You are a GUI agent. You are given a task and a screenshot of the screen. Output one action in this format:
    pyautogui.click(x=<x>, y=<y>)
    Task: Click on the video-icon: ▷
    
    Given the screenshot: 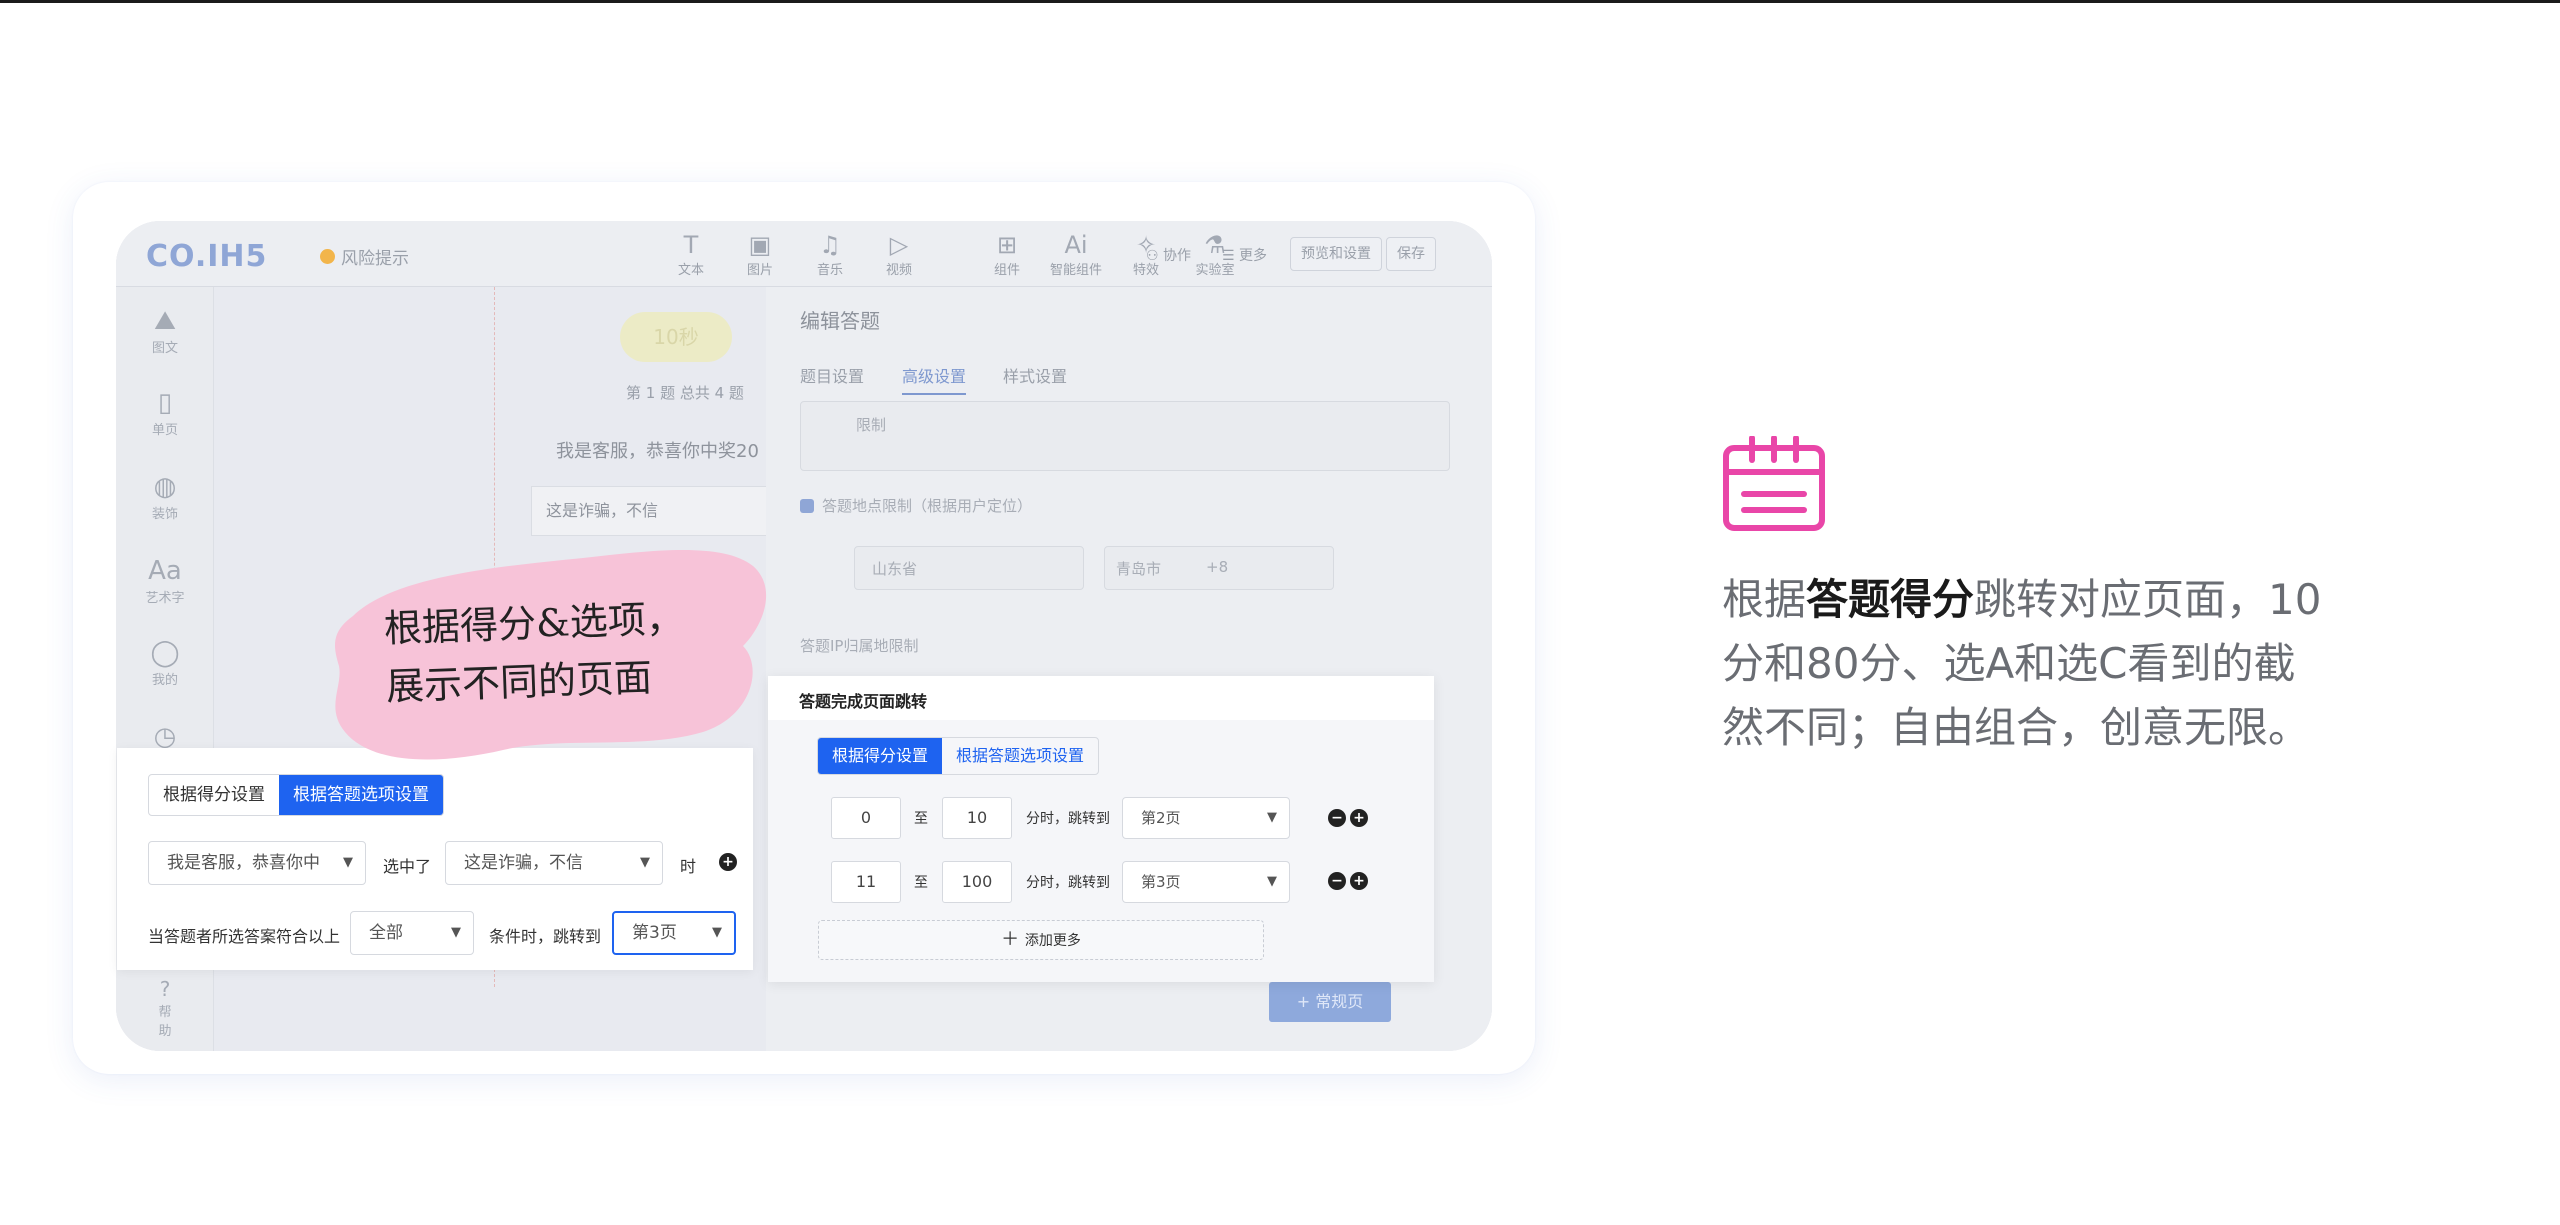 What is the action you would take?
    pyautogui.click(x=899, y=245)
    